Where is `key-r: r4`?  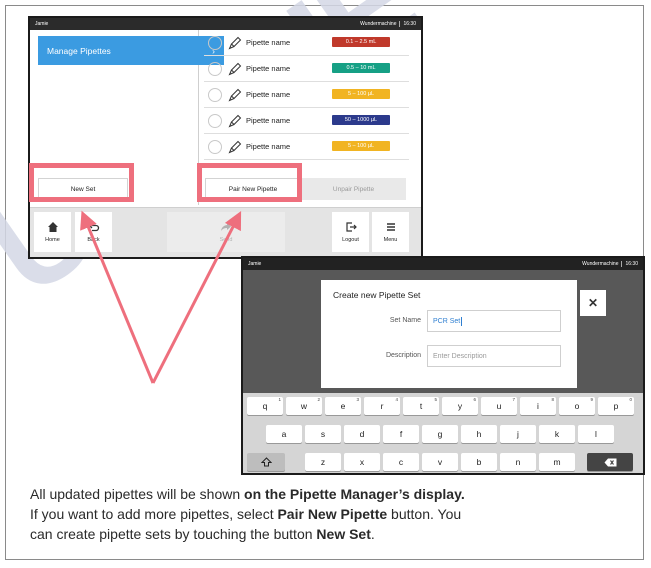
key-r: r4 is located at coordinates (382, 406).